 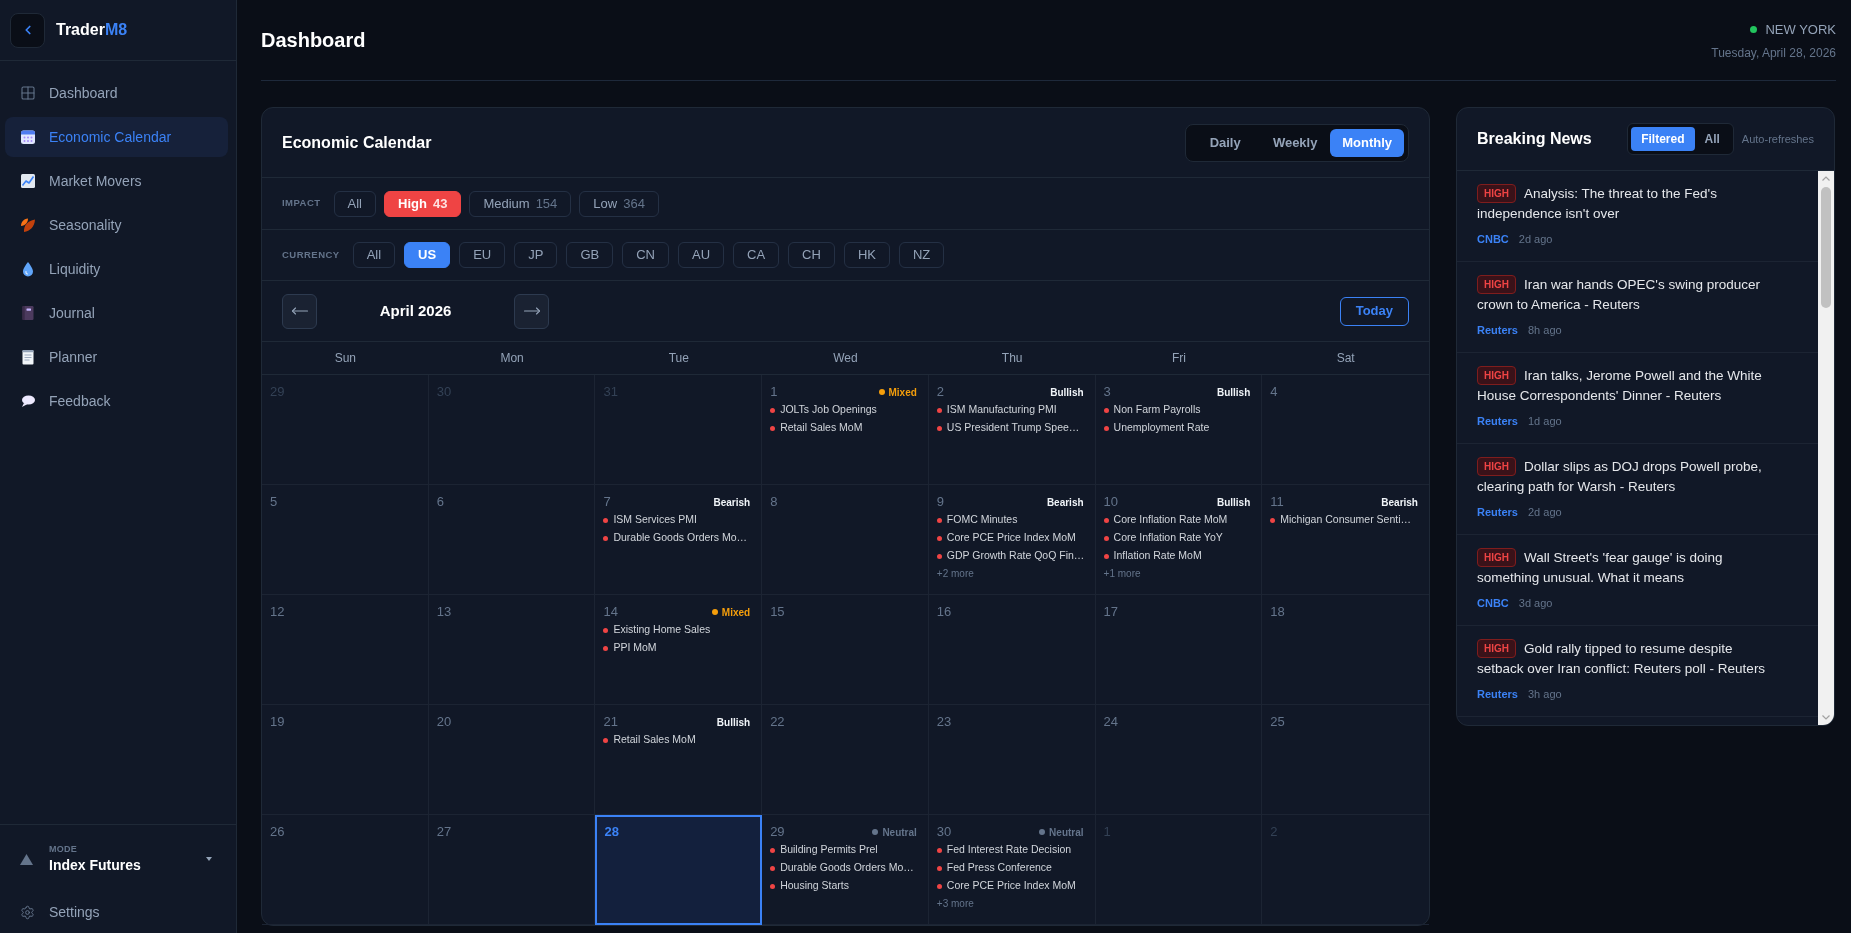 What do you see at coordinates (1625, 386) in the screenshot?
I see `news-headline: HIGH Iran talks, Jerome Powell and the White House Correspondents' Dinner - Reuters` at bounding box center [1625, 386].